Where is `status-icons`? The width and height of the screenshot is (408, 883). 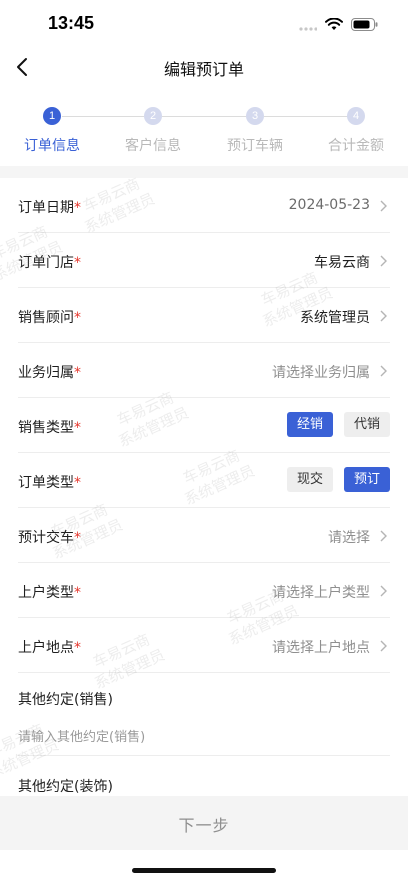 status-icons is located at coordinates (338, 25).